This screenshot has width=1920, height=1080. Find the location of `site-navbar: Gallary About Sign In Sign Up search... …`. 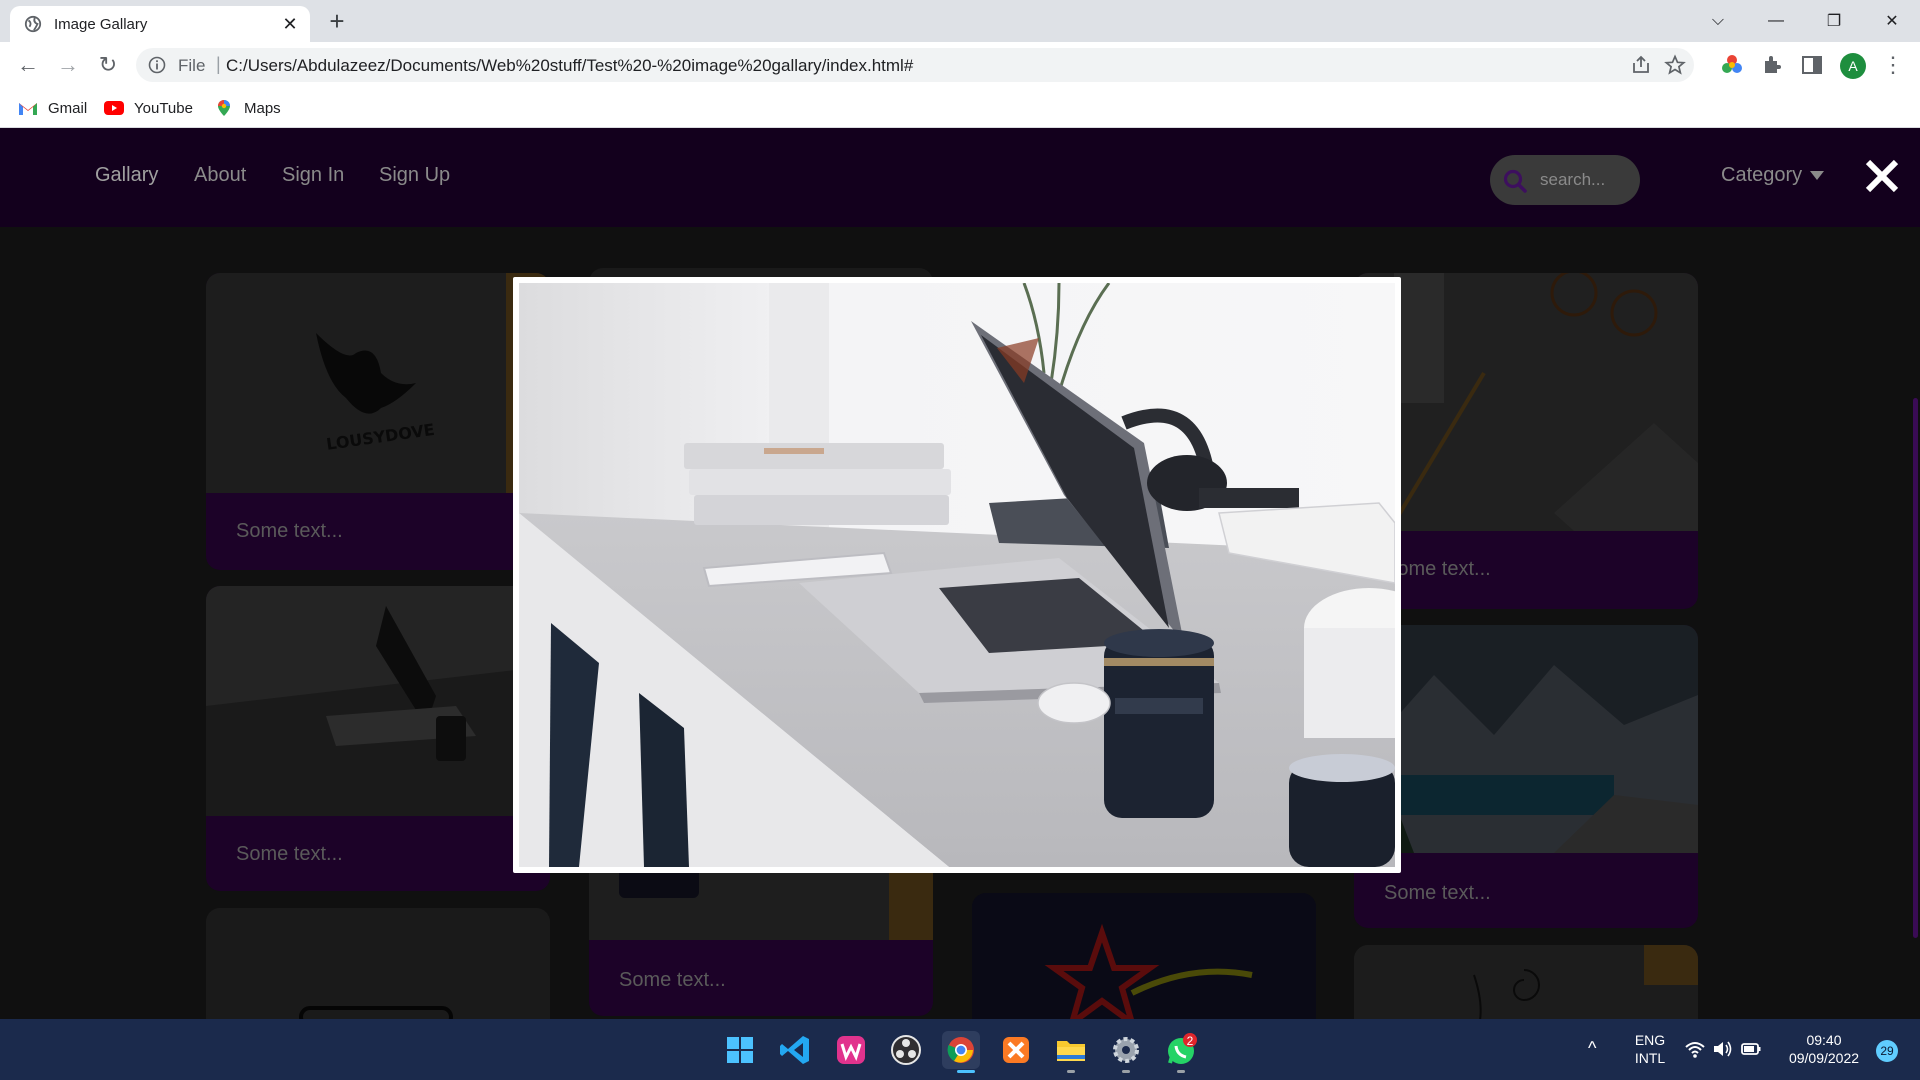

site-navbar: Gallary About Sign In Sign Up search... … is located at coordinates (960, 177).